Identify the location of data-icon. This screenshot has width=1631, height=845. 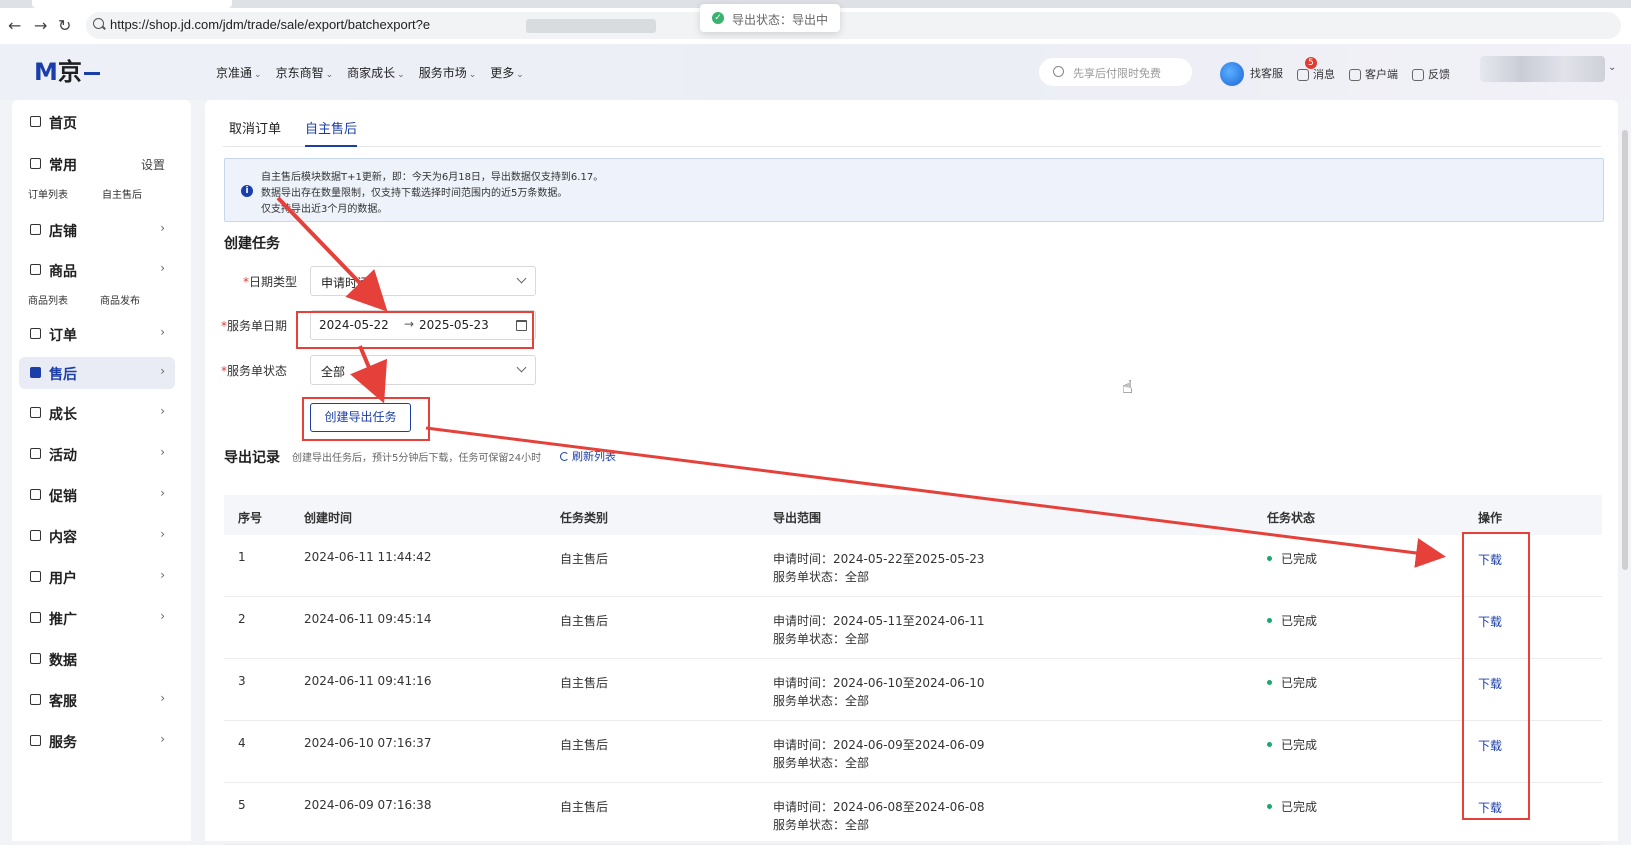
(35, 658).